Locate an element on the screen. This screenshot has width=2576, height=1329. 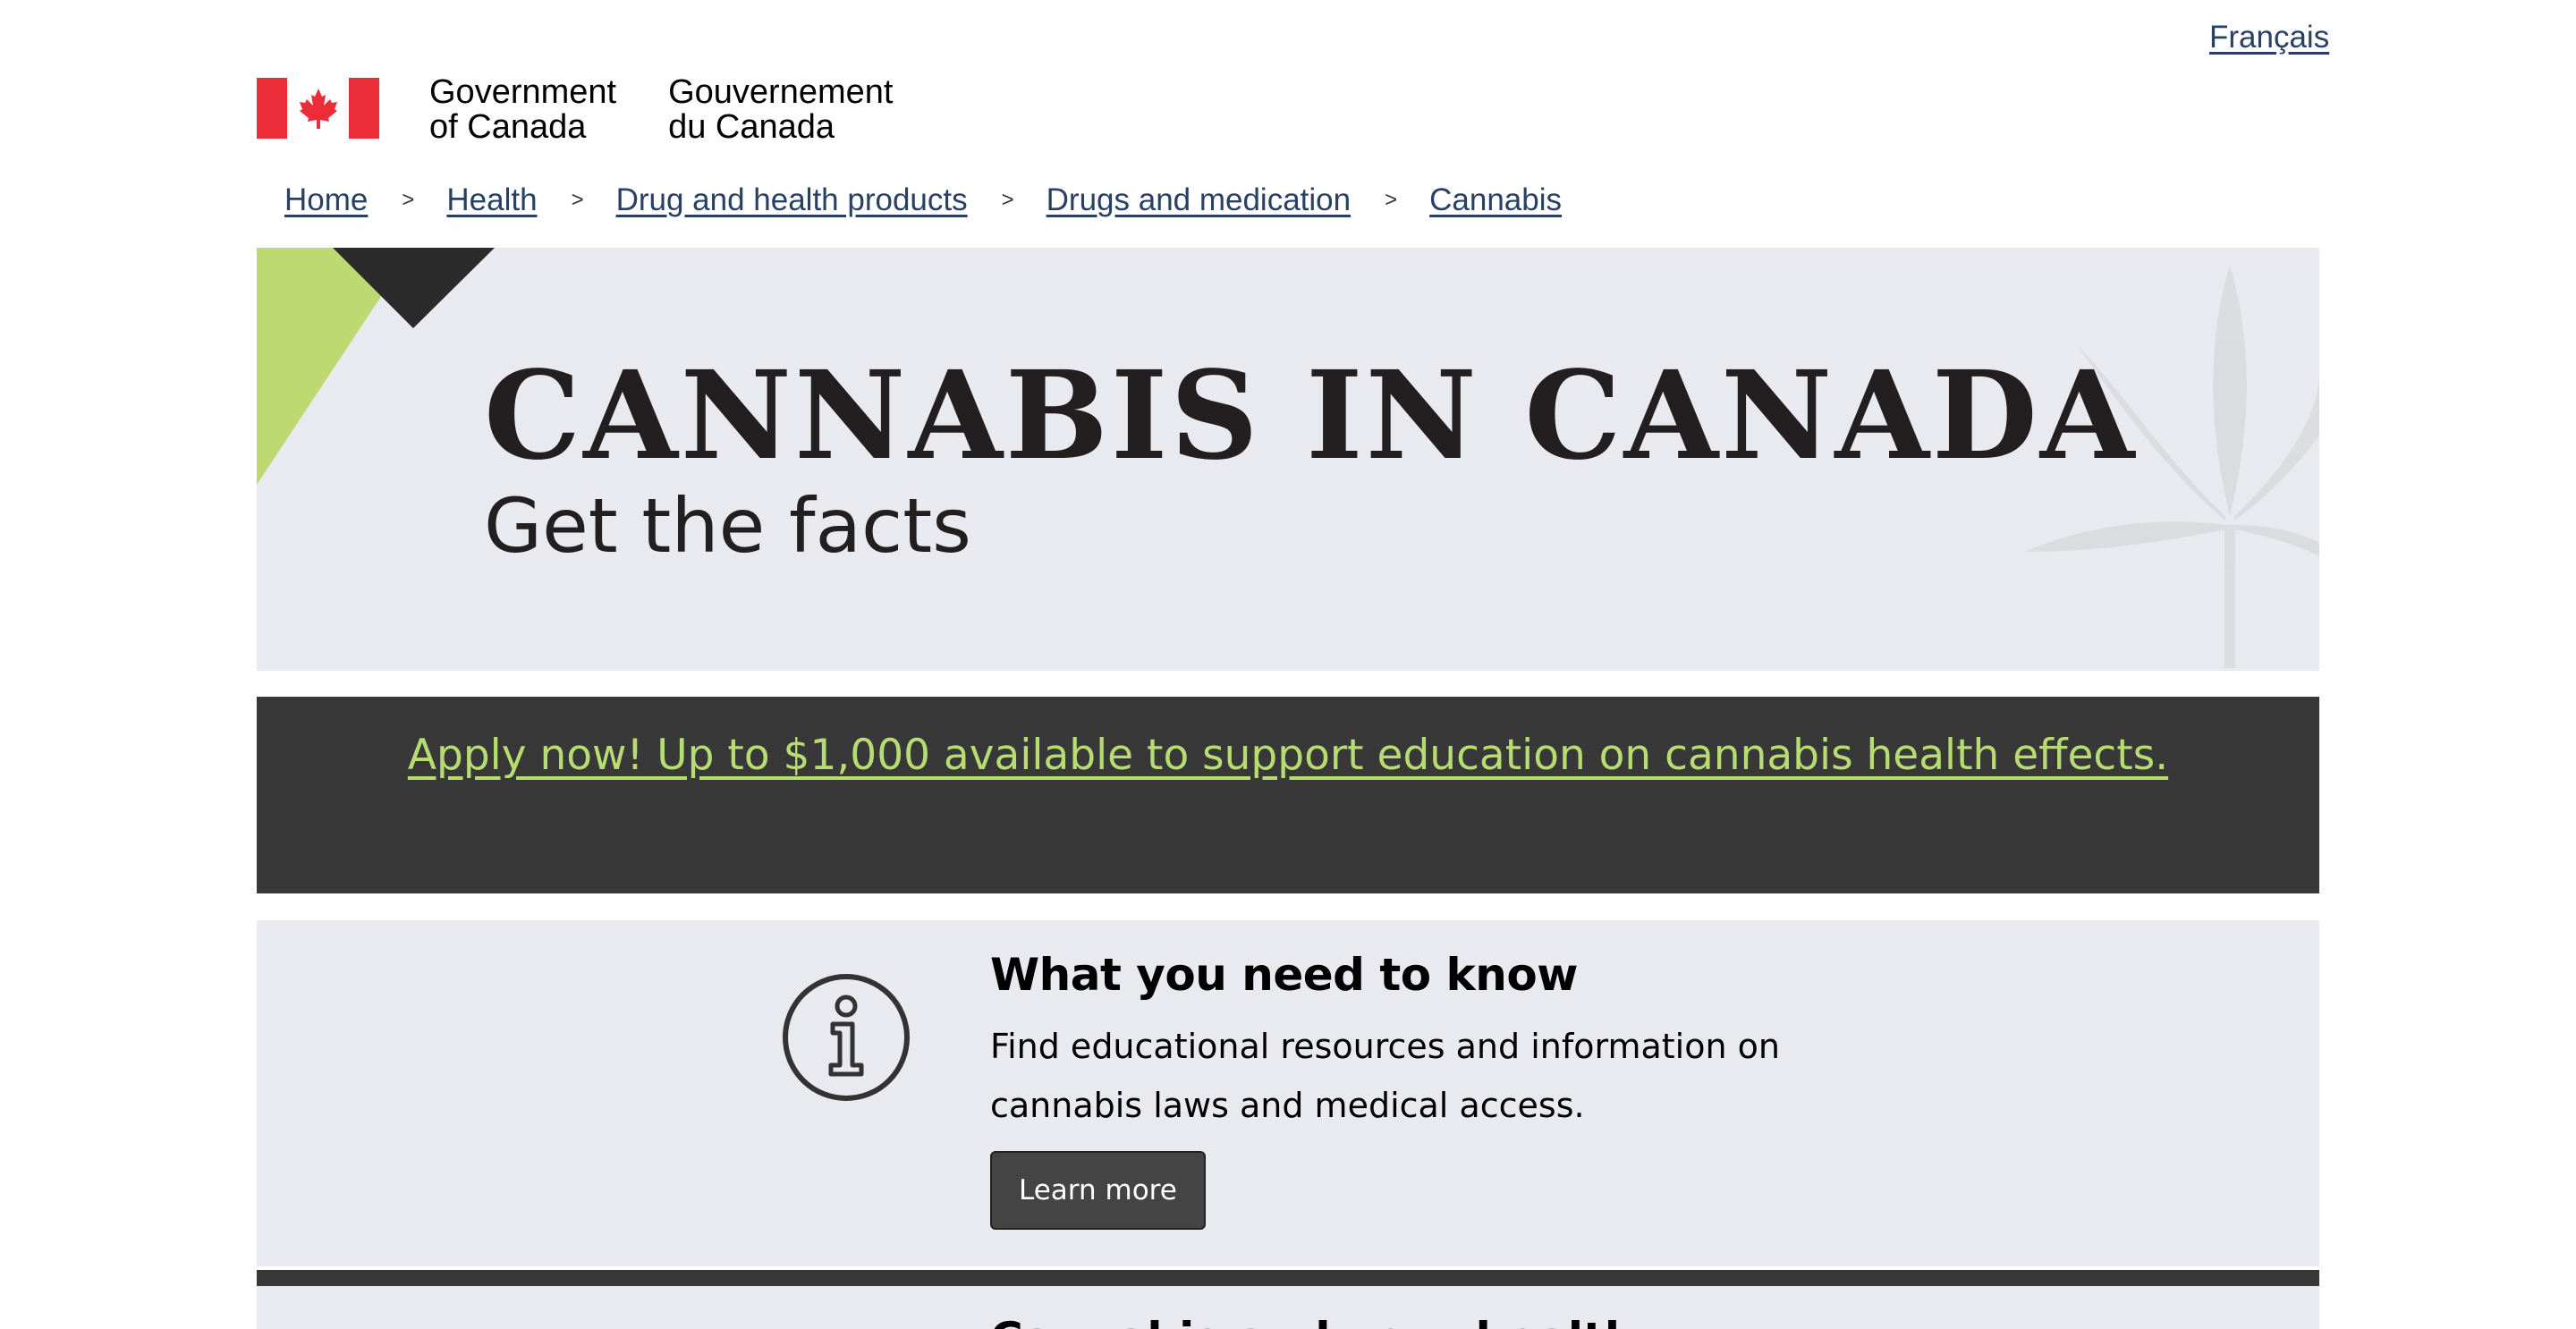
section-divider is located at coordinates (1288, 1278).